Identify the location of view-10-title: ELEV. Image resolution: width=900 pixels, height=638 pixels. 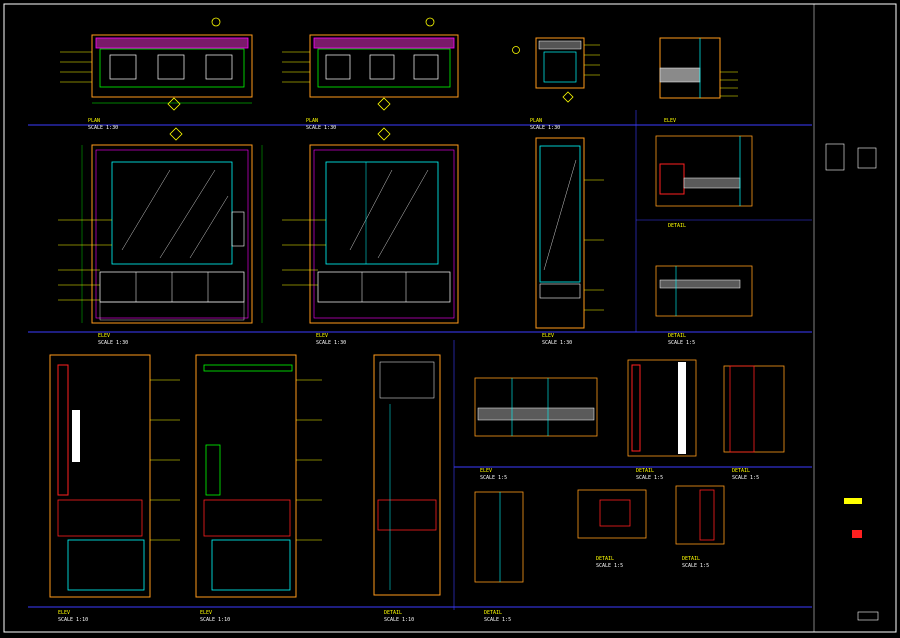
(64, 613).